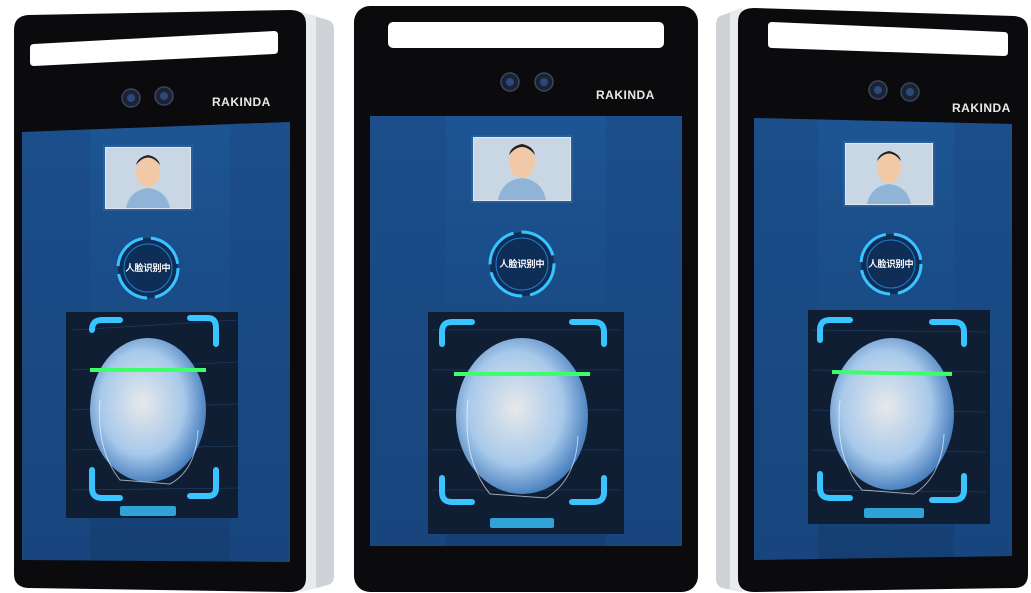  I want to click on light-bar, so click(526, 35).